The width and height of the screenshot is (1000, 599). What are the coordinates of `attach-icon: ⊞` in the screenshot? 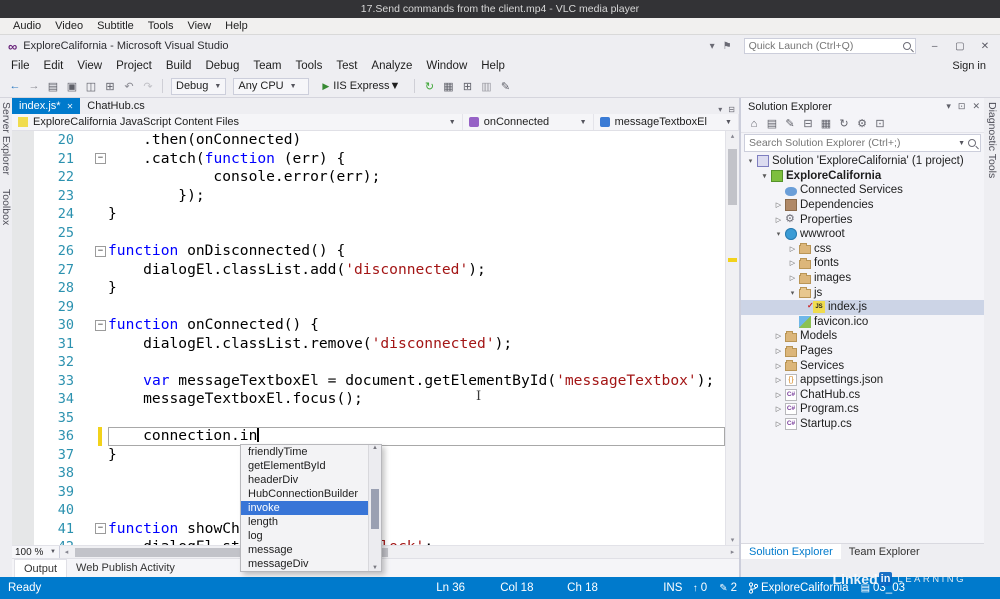 It's located at (467, 86).